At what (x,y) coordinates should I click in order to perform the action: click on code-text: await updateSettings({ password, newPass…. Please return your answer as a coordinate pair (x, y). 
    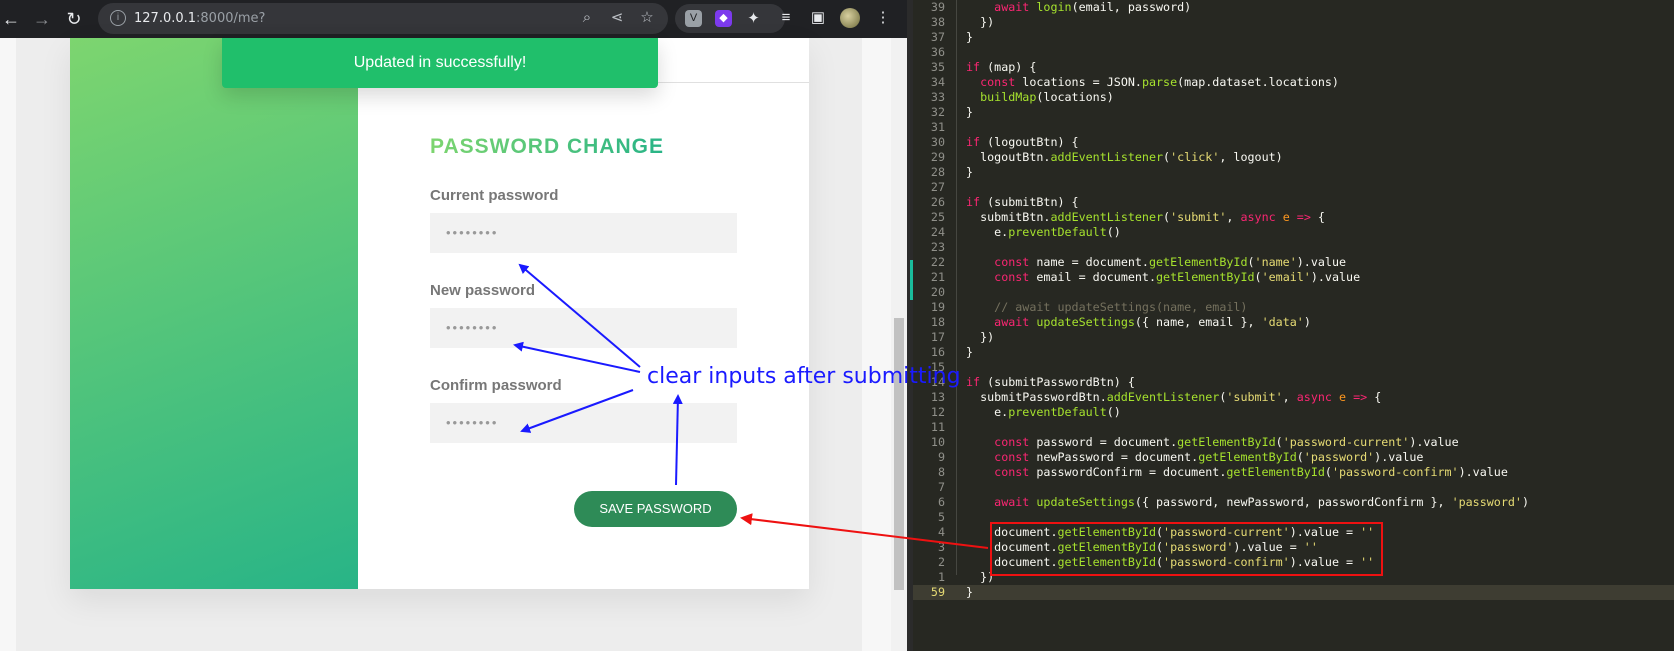
    Looking at the image, I should click on (1247, 502).